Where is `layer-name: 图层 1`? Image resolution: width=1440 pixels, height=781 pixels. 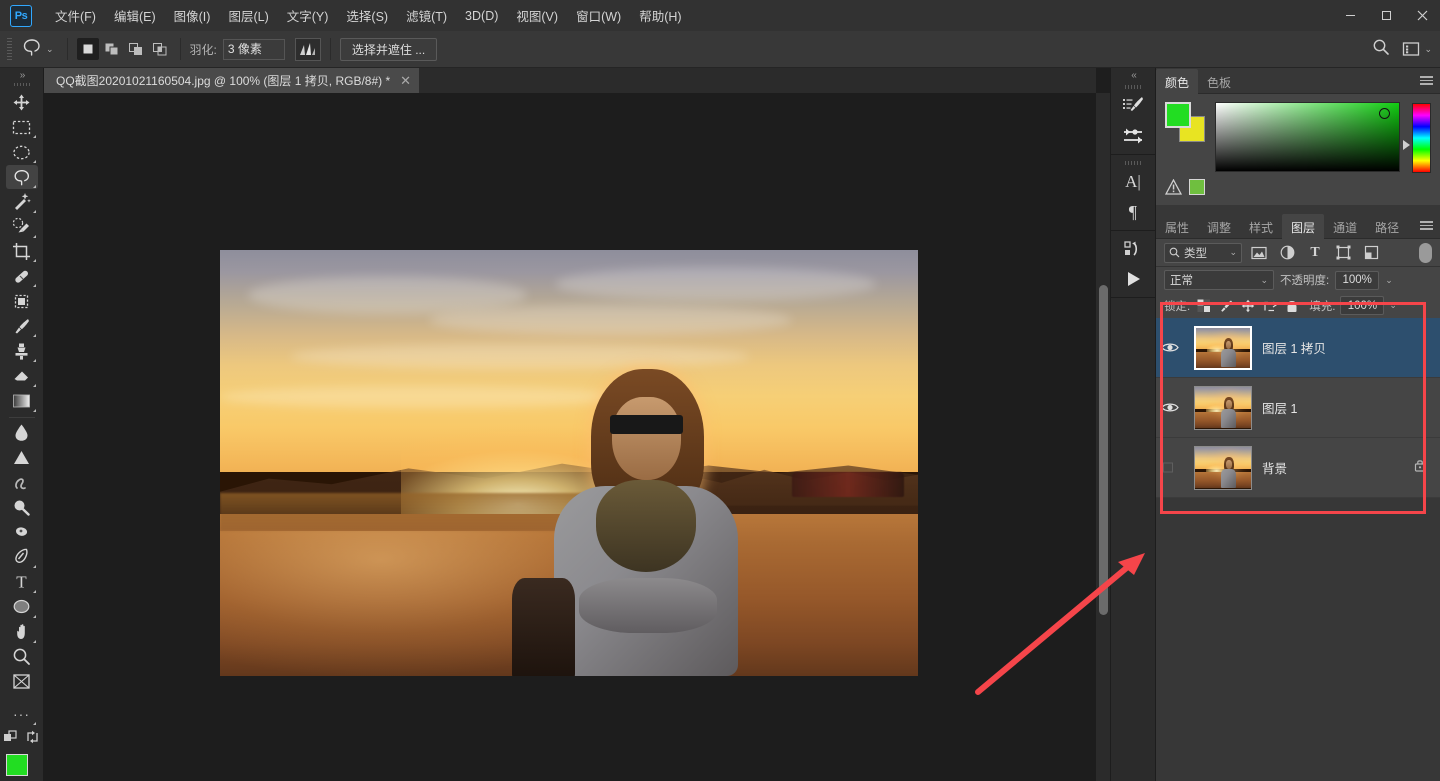 layer-name: 图层 1 is located at coordinates (1351, 407).